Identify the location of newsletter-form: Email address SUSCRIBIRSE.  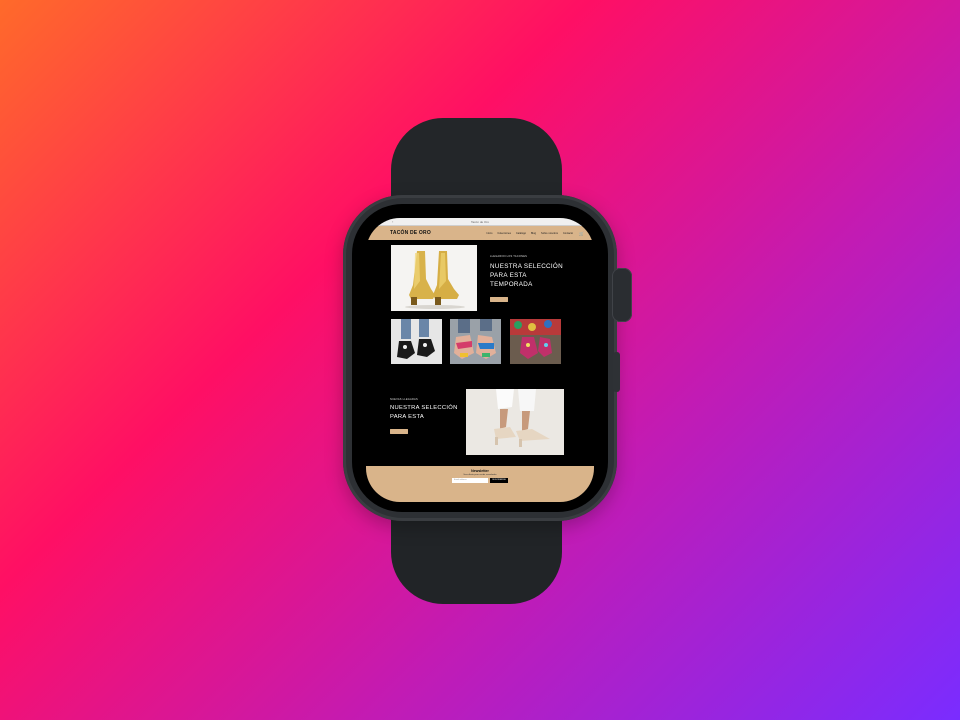
(480, 480).